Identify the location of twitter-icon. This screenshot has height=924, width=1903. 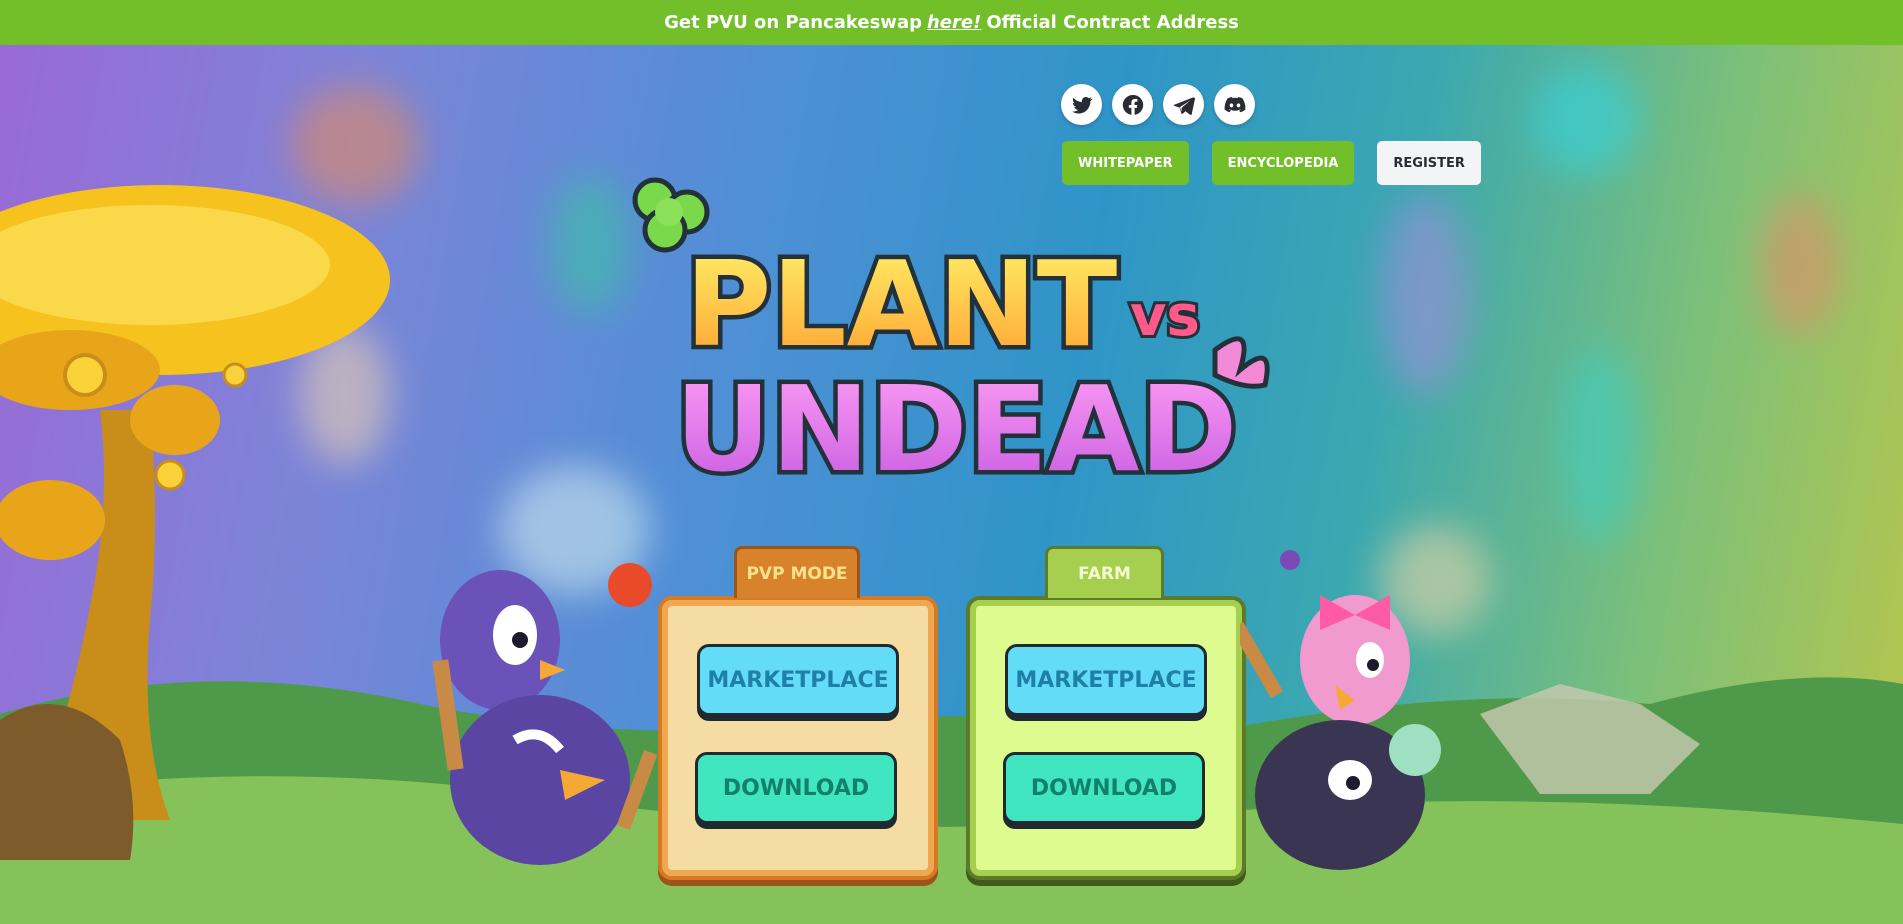
(1081, 104).